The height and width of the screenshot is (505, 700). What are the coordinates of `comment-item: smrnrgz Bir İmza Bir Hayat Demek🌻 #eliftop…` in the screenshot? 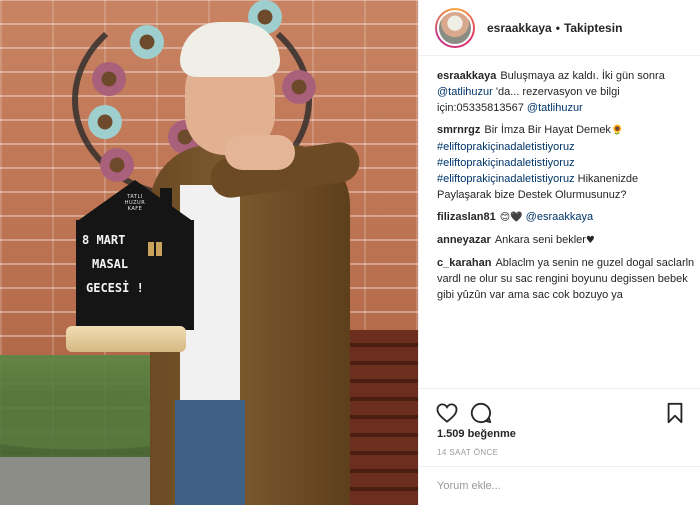 It's located at (566, 162).